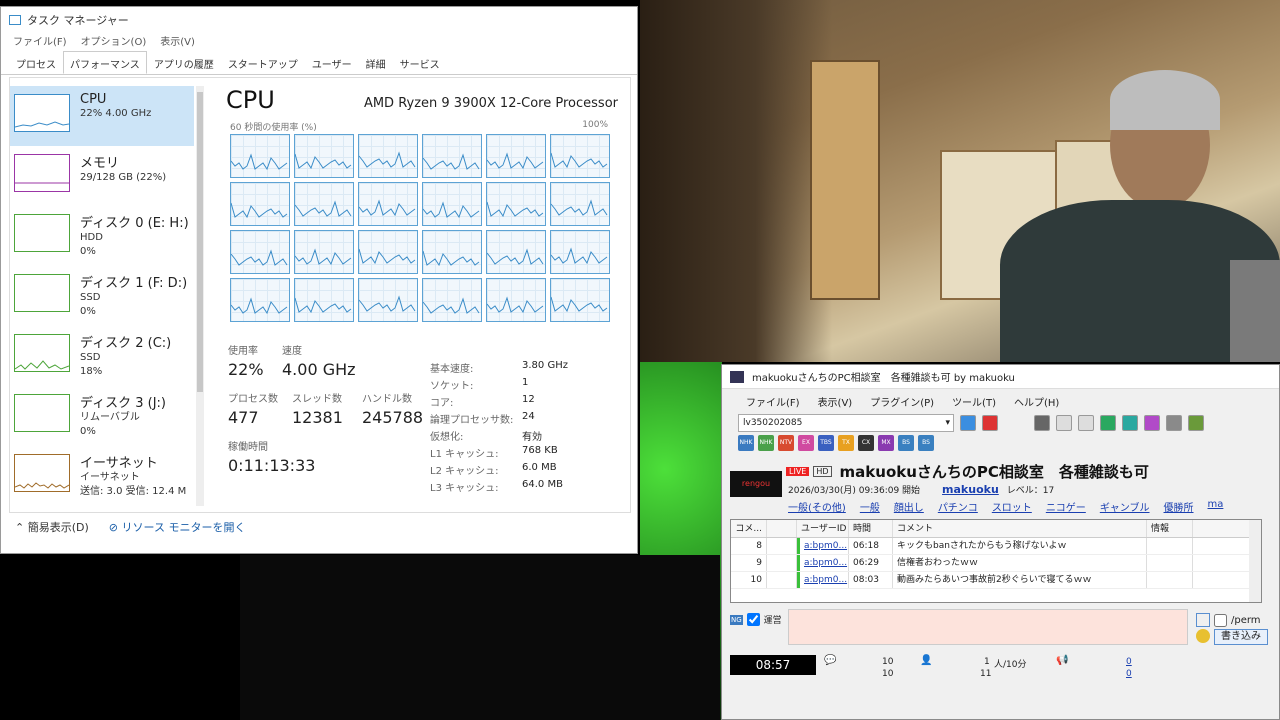  What do you see at coordinates (1255, 561) in the screenshot?
I see `comment-scrollbar` at bounding box center [1255, 561].